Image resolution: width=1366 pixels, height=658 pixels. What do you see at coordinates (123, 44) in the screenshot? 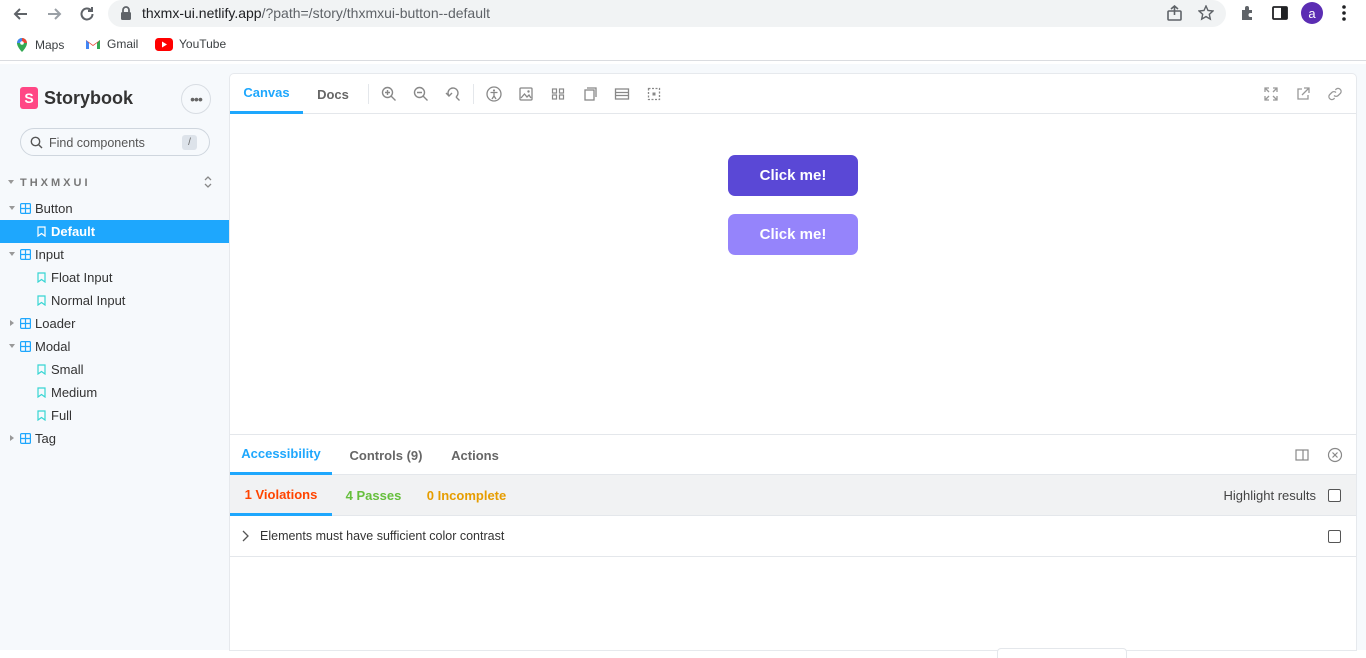
I see `bookmark-label: Gmail` at bounding box center [123, 44].